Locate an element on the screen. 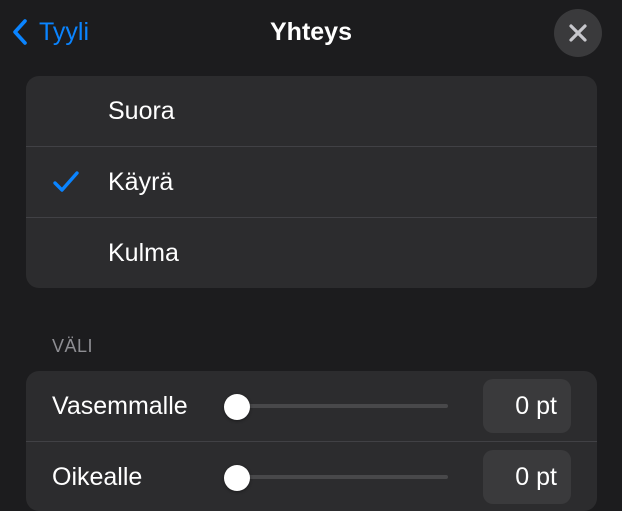 This screenshot has height=511, width=622. spacing-left-row: Vasemmalle 0 pt is located at coordinates (311, 406).